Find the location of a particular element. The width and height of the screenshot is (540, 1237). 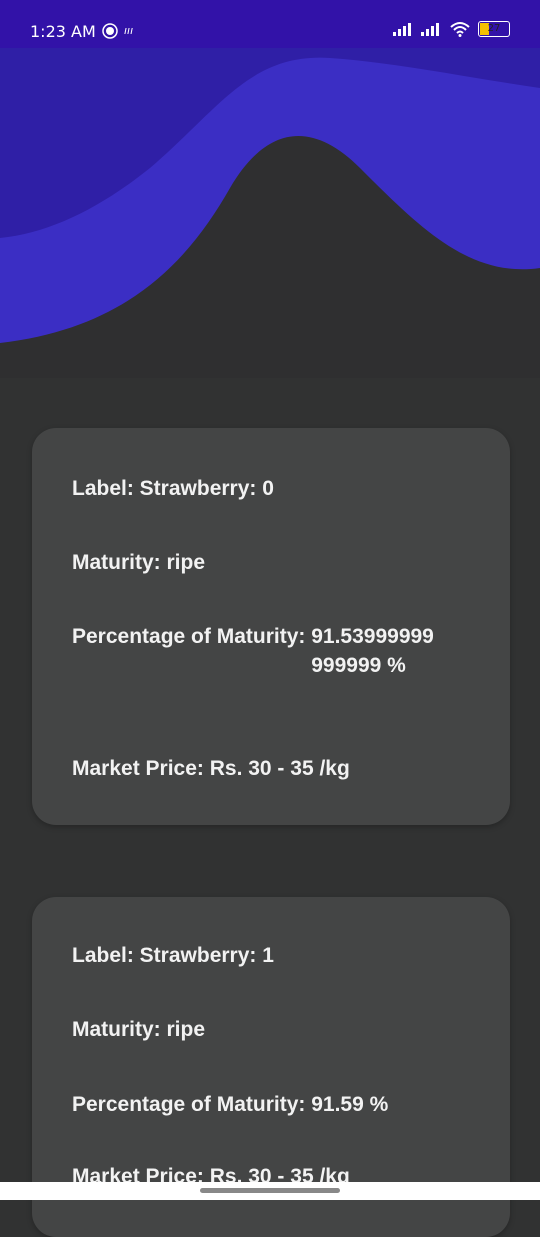

navigation-bar is located at coordinates (270, 1191).